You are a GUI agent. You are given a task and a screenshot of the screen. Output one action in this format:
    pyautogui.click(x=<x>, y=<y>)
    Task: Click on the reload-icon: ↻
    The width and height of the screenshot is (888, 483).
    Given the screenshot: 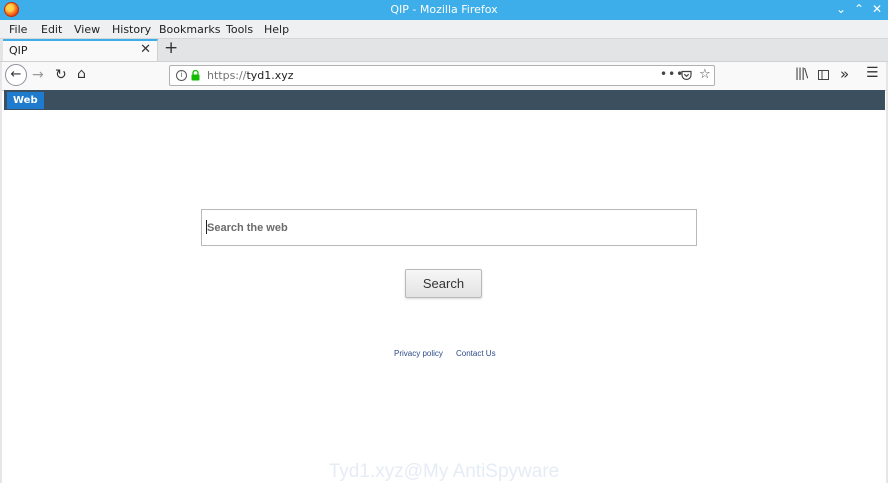 What is the action you would take?
    pyautogui.click(x=61, y=75)
    